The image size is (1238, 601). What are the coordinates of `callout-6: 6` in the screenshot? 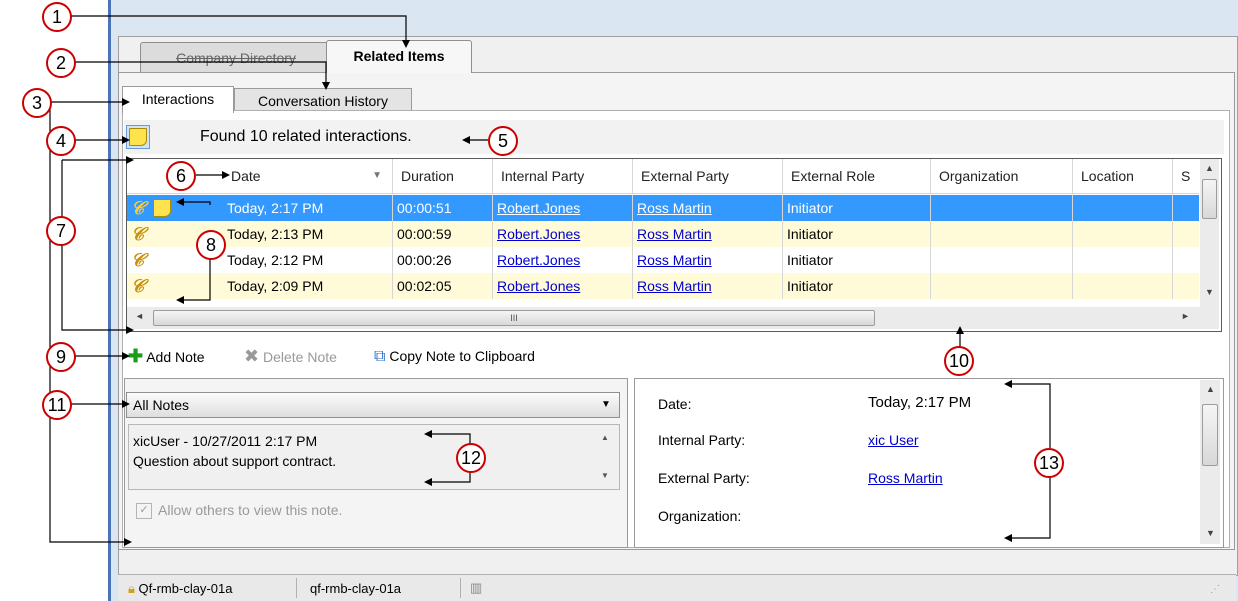 It's located at (181, 176).